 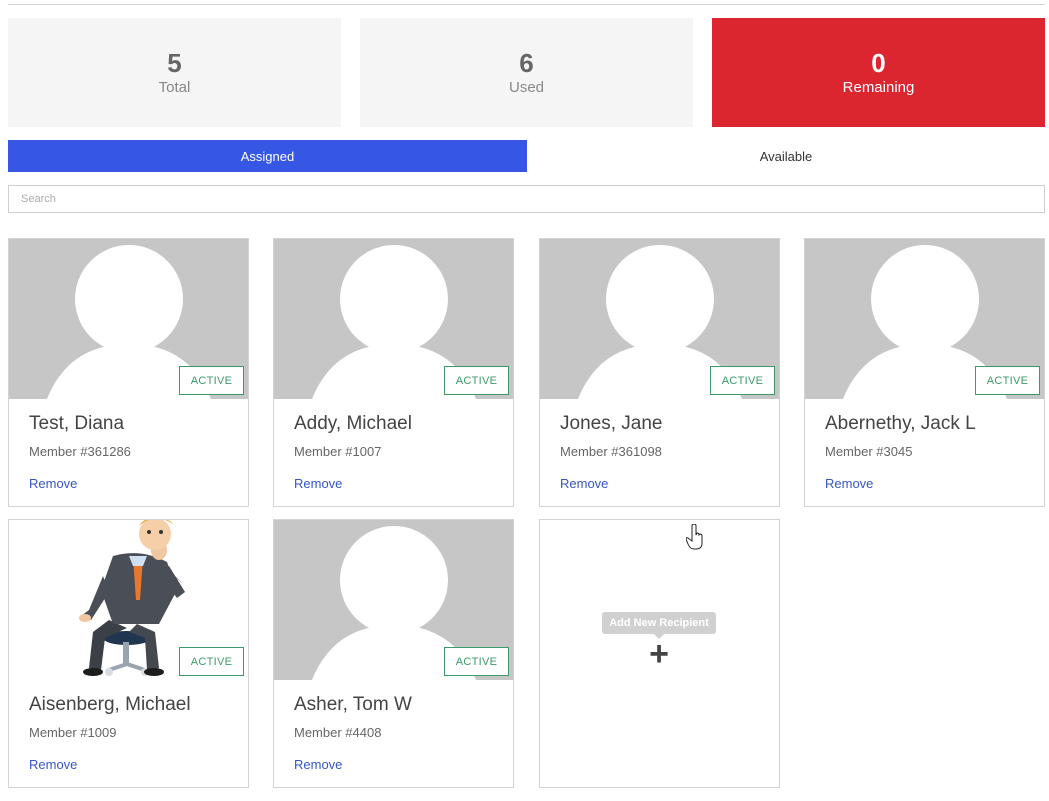 I want to click on member-number: Member #361098, so click(x=611, y=451).